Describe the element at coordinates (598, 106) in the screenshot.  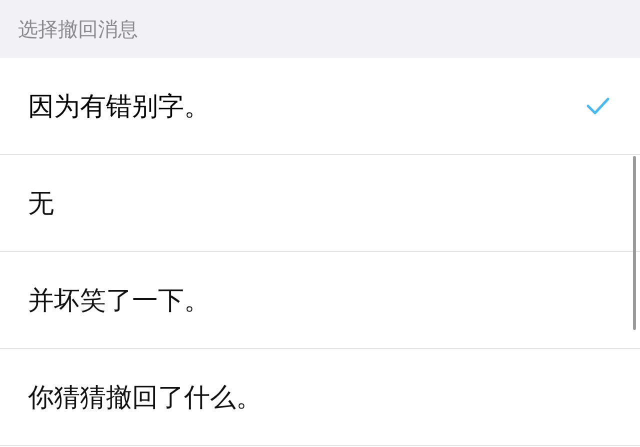
I see `checkmark-icon` at that location.